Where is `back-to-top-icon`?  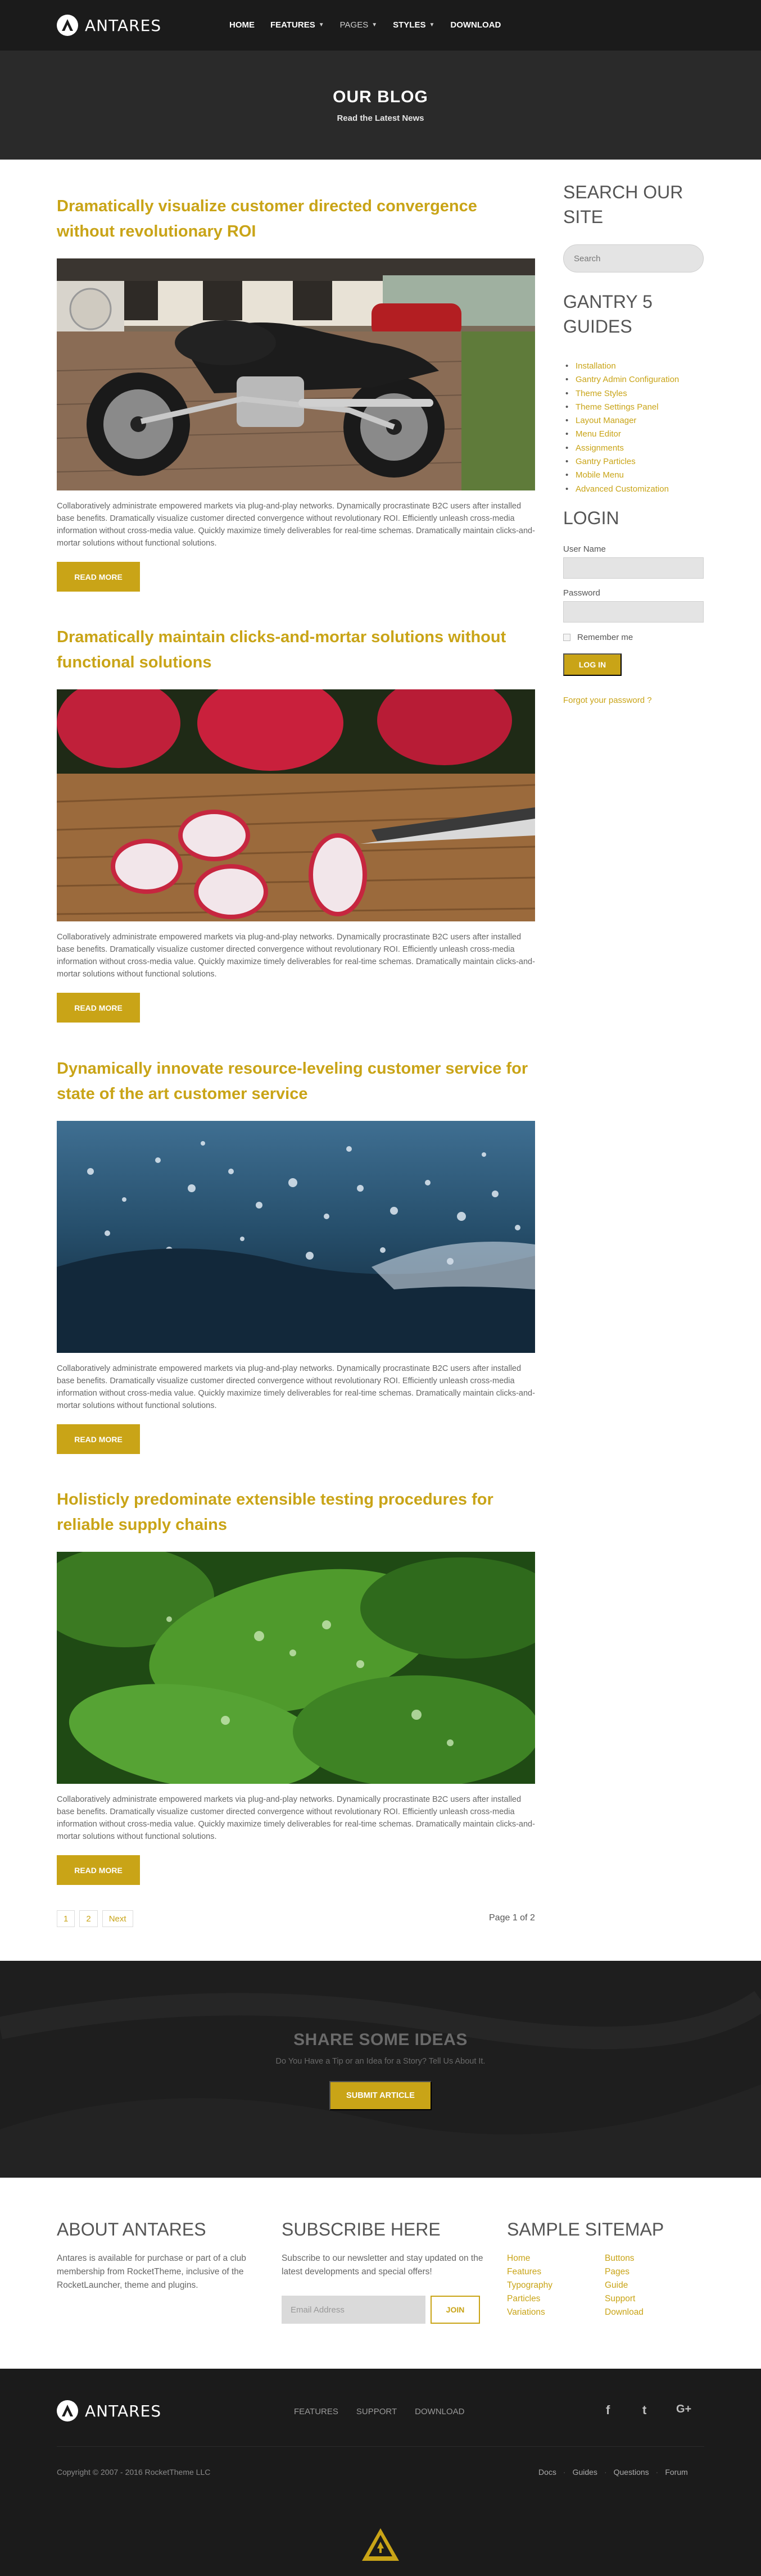 back-to-top-icon is located at coordinates (380, 2545).